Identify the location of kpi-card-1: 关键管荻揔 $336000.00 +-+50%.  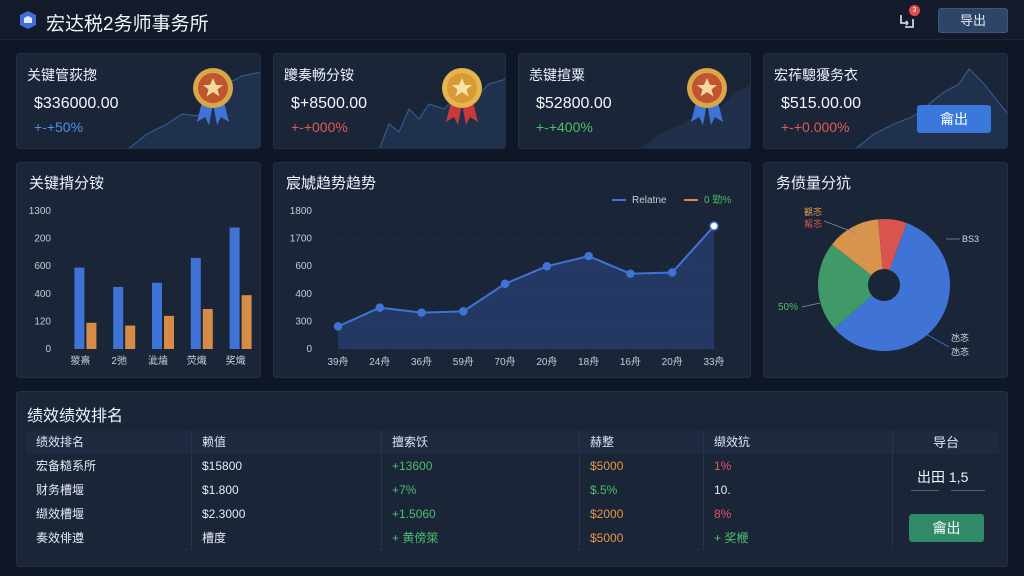
(138, 101).